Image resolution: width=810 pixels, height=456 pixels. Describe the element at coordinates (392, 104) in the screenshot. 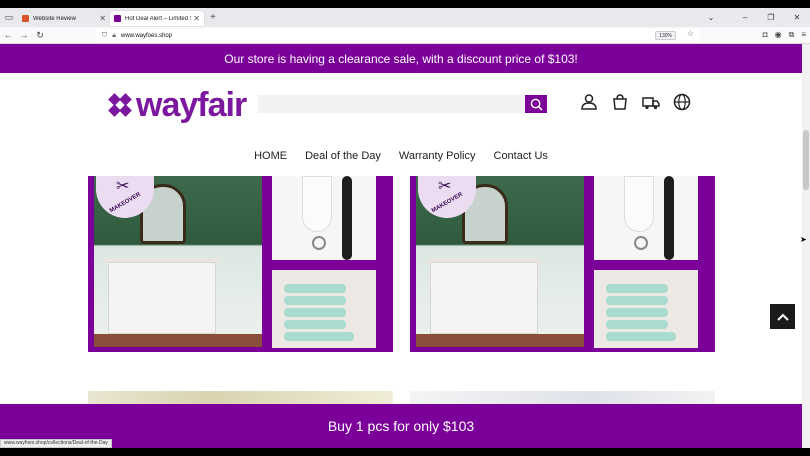

I see `search-input` at that location.